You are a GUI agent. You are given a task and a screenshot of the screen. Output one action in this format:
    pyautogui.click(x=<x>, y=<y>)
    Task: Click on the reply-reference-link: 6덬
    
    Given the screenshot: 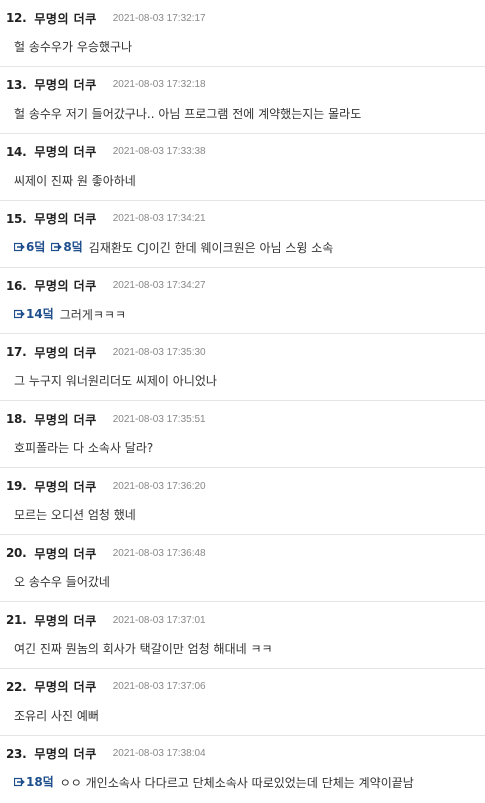 What is the action you would take?
    pyautogui.click(x=29, y=248)
    